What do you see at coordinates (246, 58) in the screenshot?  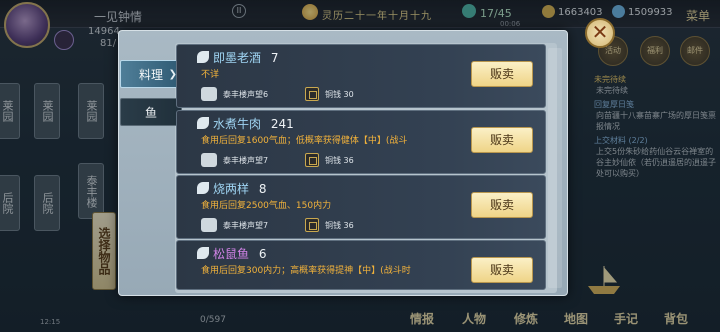 I see `item-name: 即墨老酒 7` at bounding box center [246, 58].